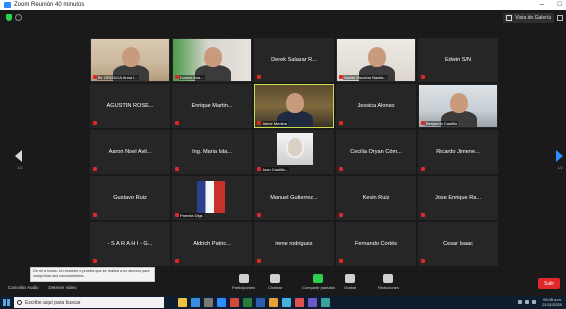 Image resolution: width=566 pixels, height=309 pixels. What do you see at coordinates (560, 18) in the screenshot?
I see `fullscreen-icon` at bounding box center [560, 18].